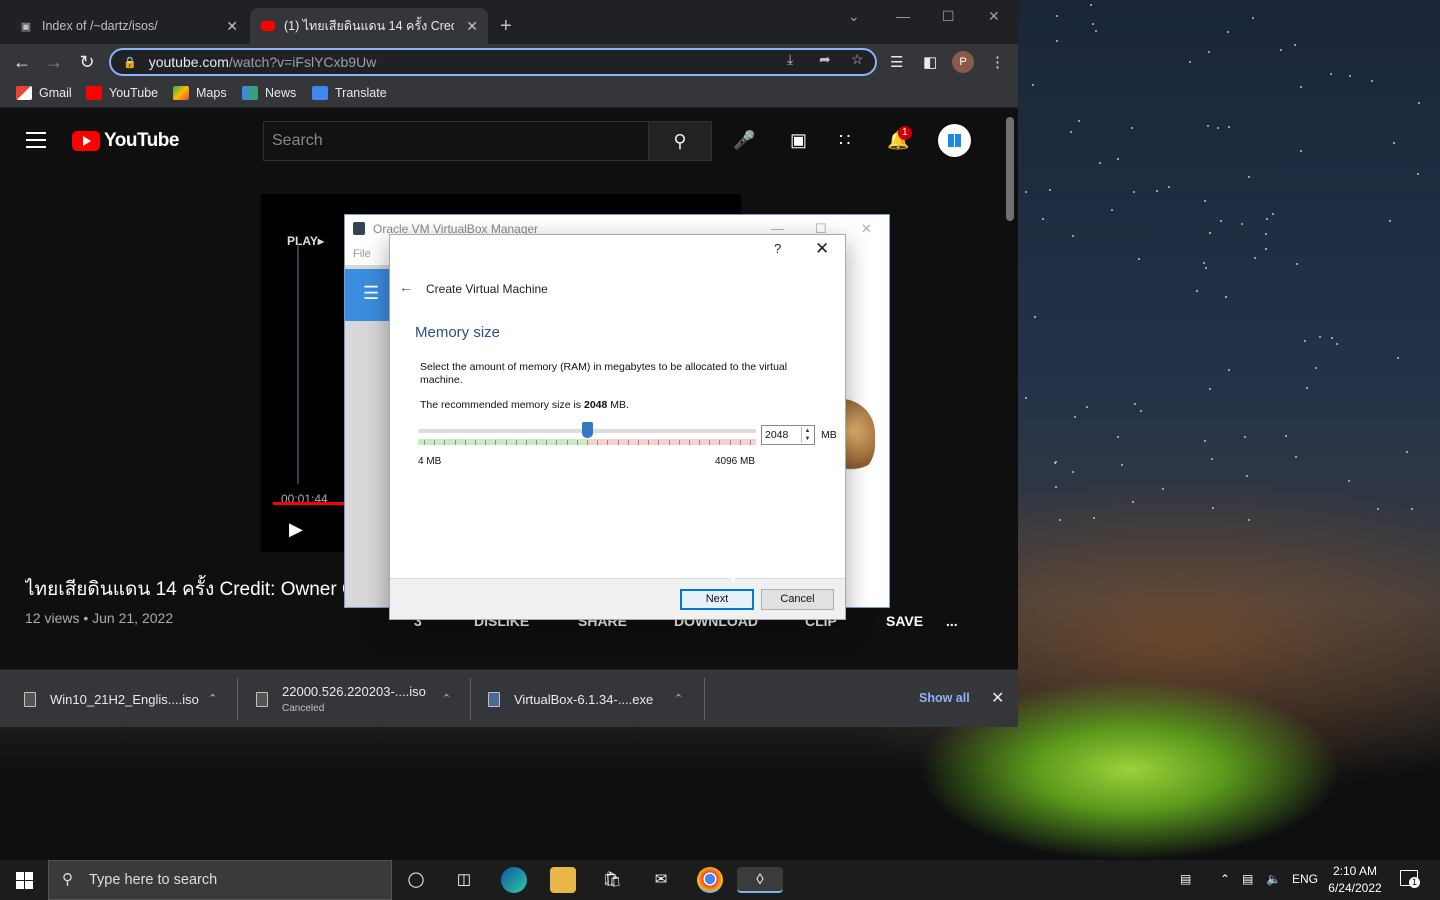 This screenshot has width=1440, height=900. Describe the element at coordinates (493, 62) in the screenshot. I see `address-bar: 🔒 youtube.com/watch?v=iFslYCxb9Uw` at that location.